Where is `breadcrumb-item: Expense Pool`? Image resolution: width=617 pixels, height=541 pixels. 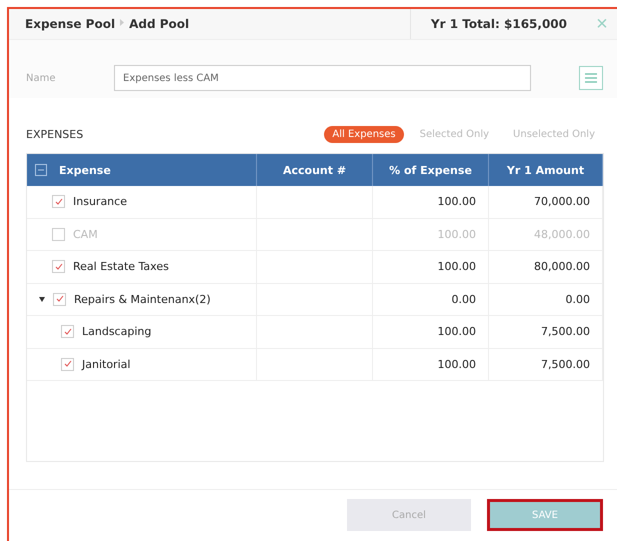
breadcrumb-item: Expense Pool is located at coordinates (70, 24).